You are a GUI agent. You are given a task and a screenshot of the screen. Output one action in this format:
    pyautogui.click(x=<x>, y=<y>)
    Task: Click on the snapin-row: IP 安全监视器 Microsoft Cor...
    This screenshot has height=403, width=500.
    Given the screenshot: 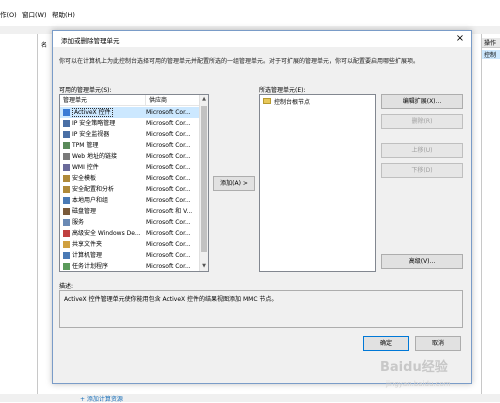 What is the action you would take?
    pyautogui.click(x=130, y=134)
    